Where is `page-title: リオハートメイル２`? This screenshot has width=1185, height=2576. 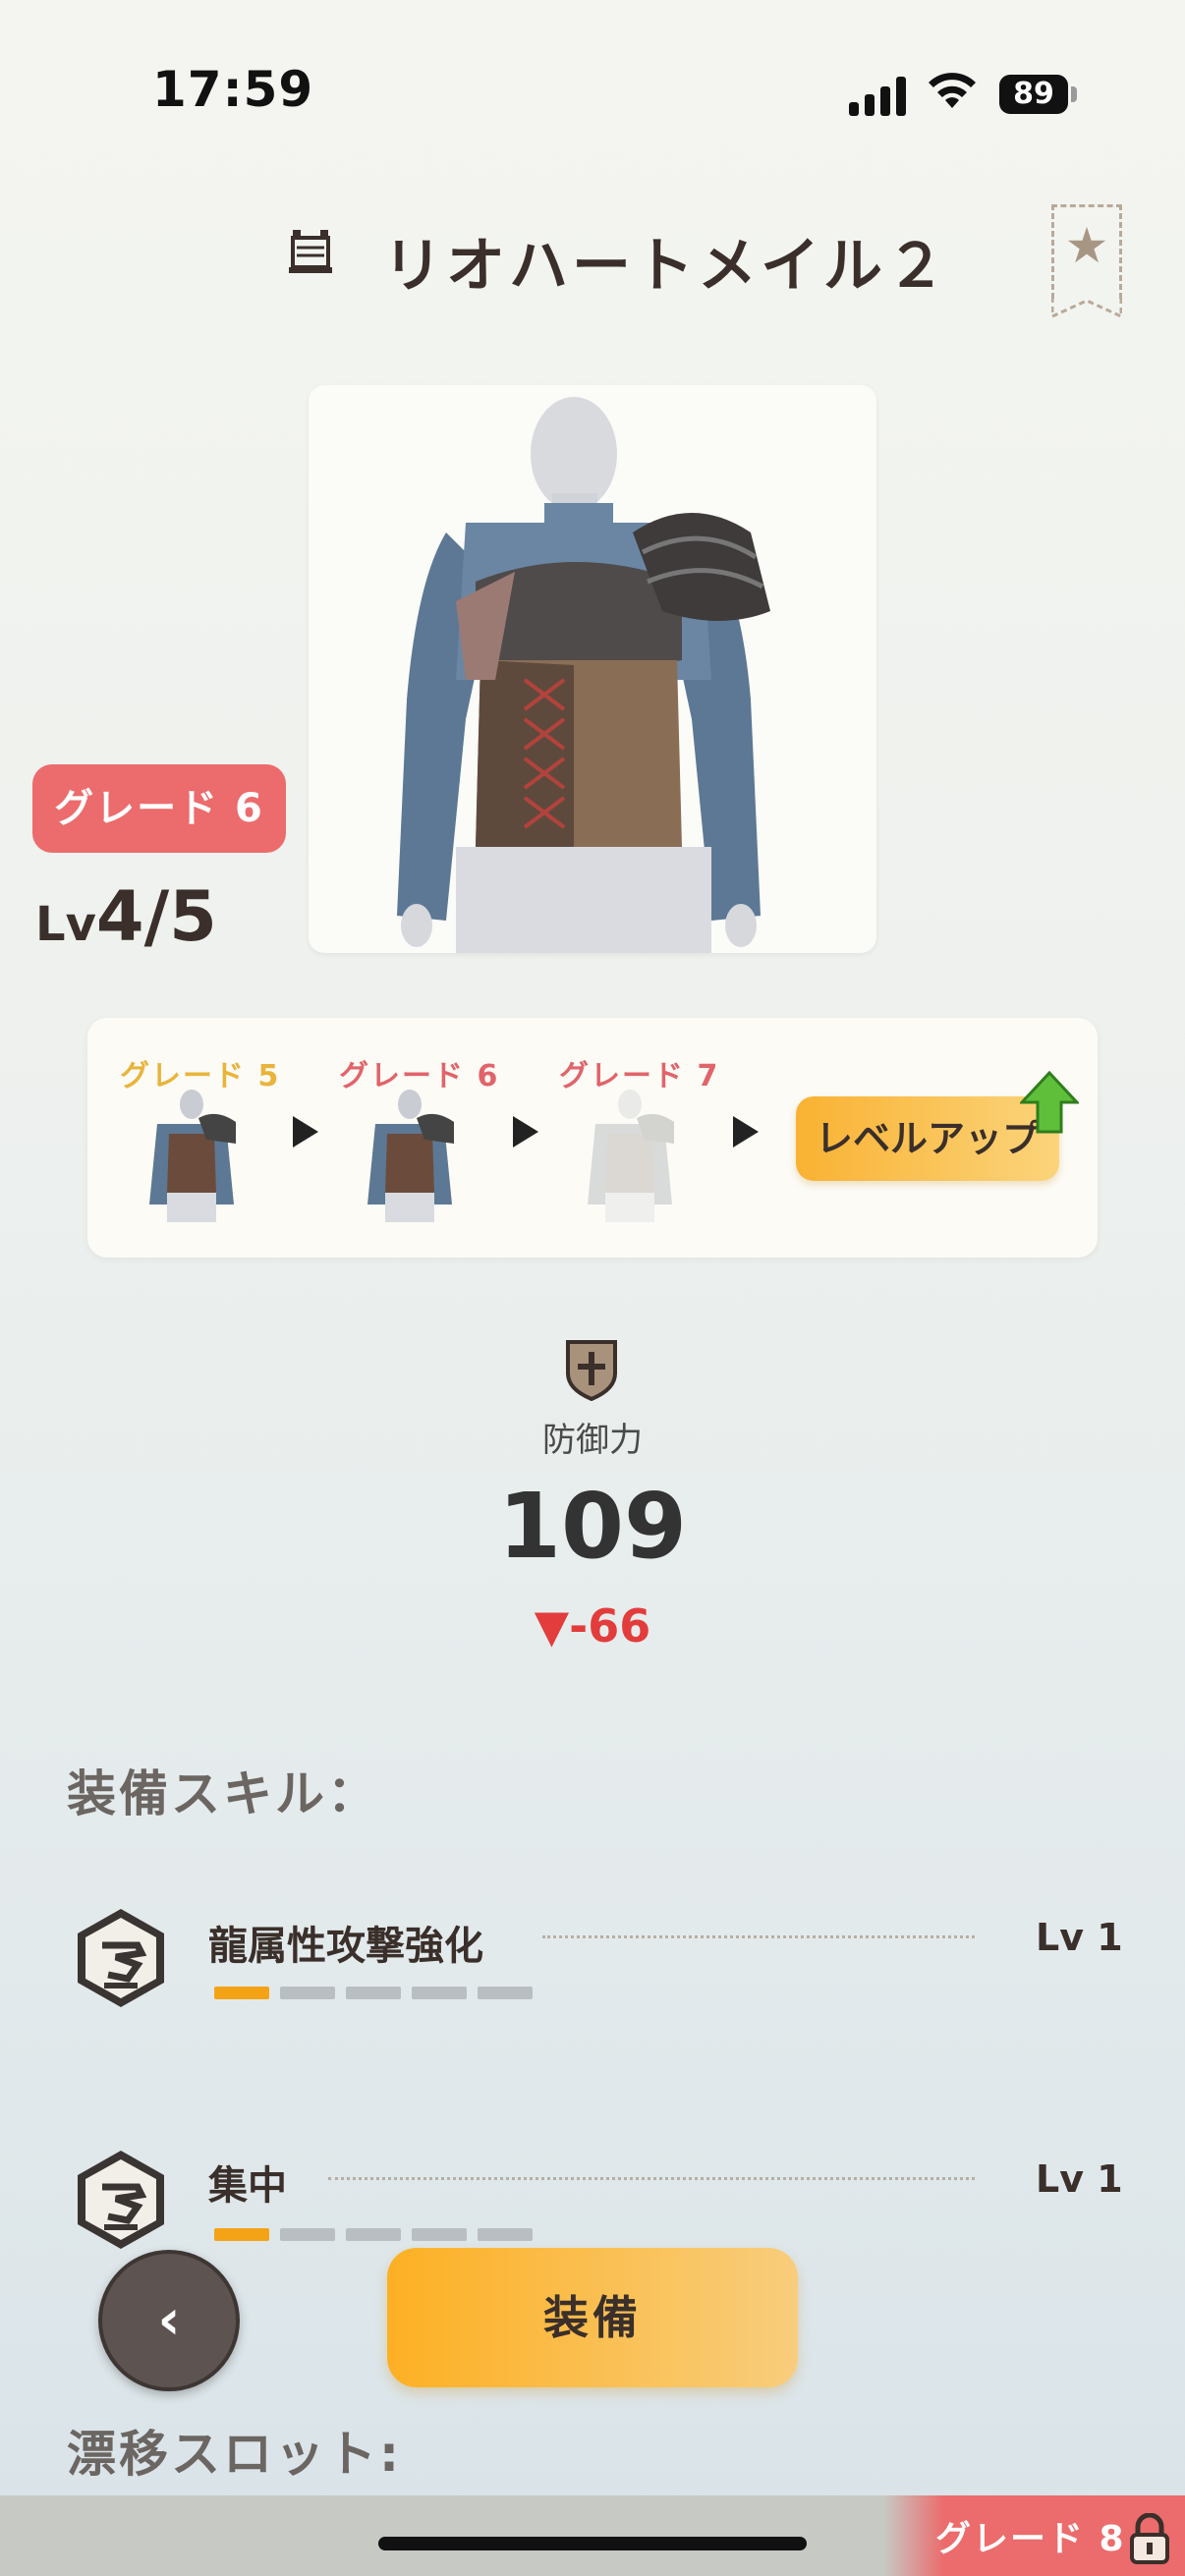
page-title: リオハートメイル２ is located at coordinates (666, 266).